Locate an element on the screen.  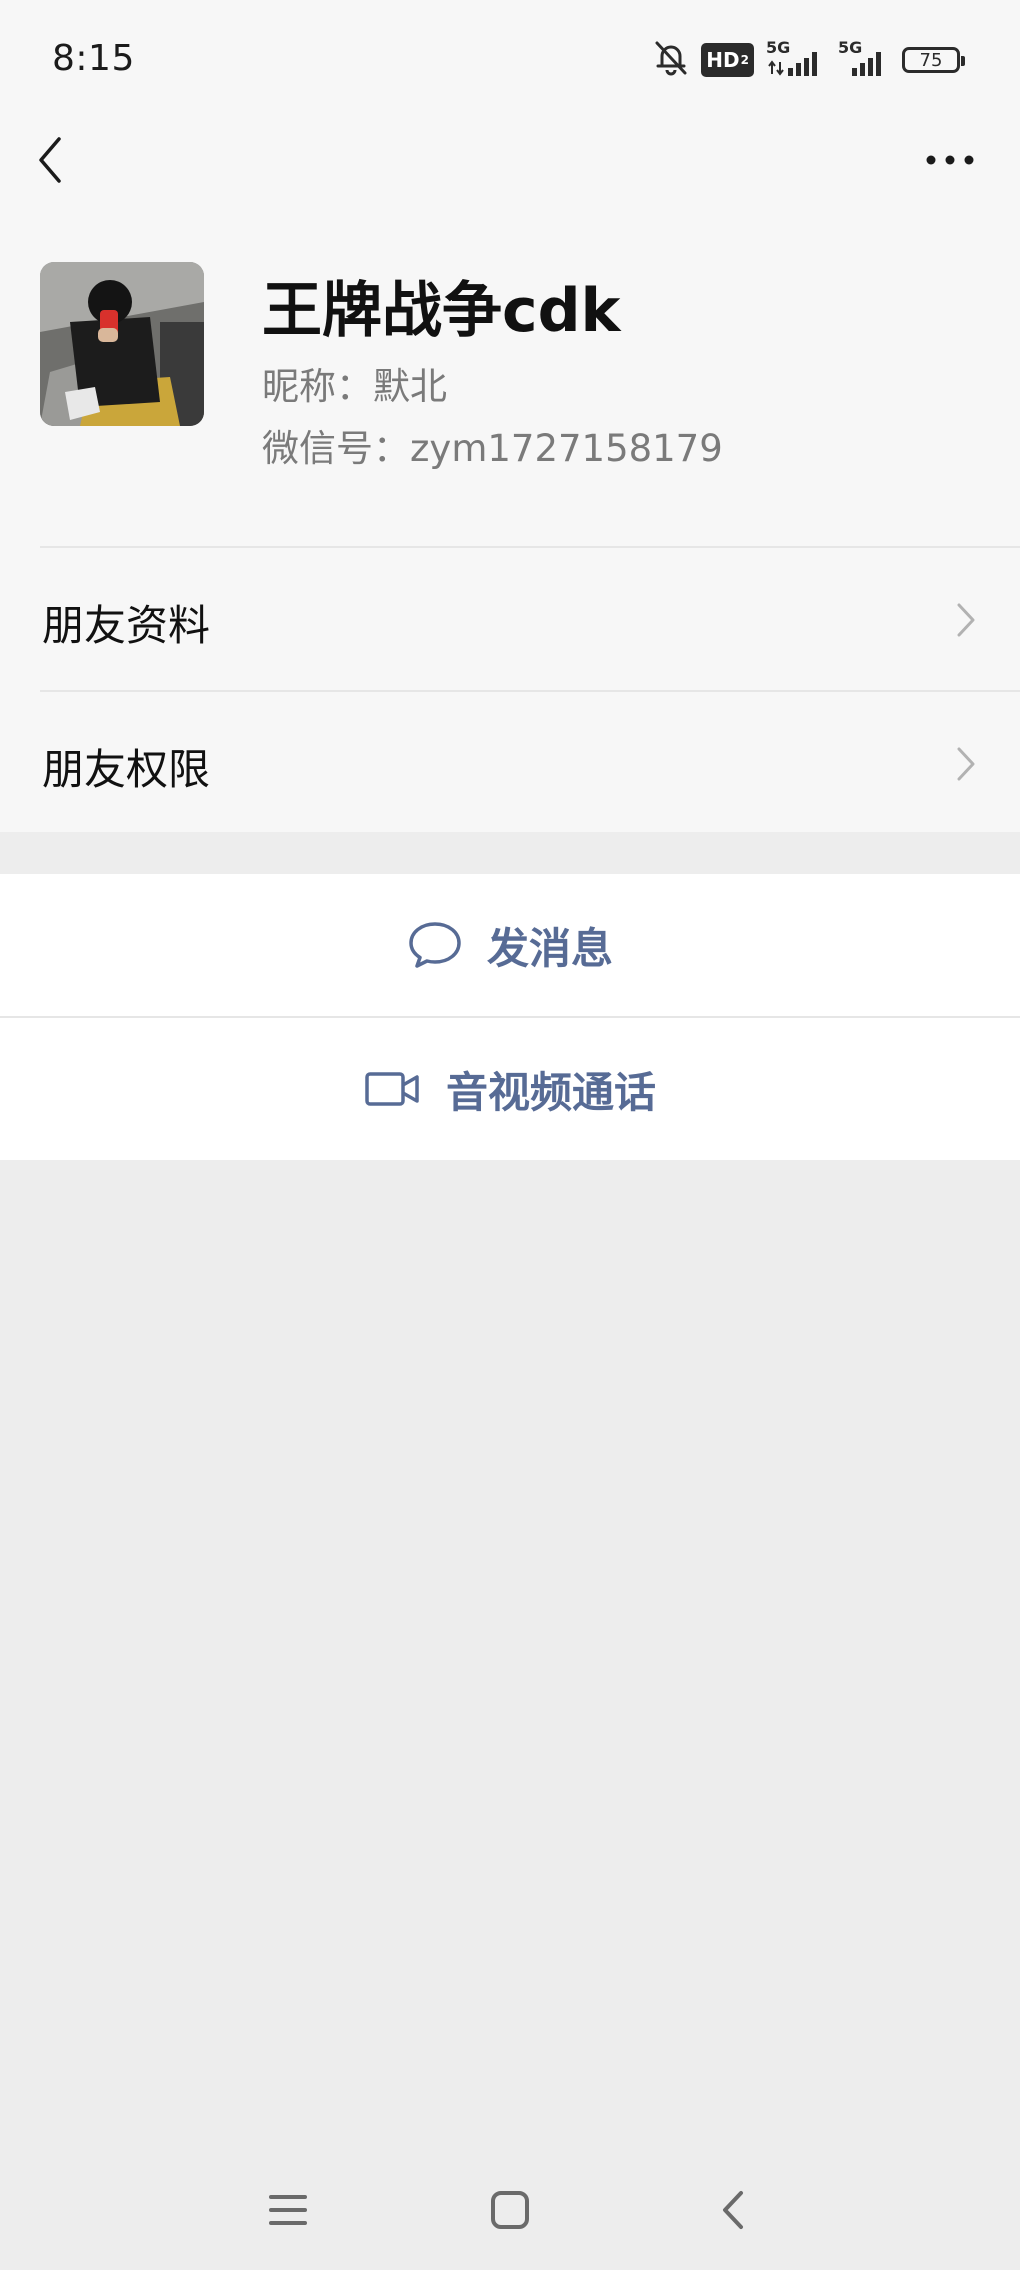
nickname-line: 昵称：默北 is located at coordinates (354, 383).